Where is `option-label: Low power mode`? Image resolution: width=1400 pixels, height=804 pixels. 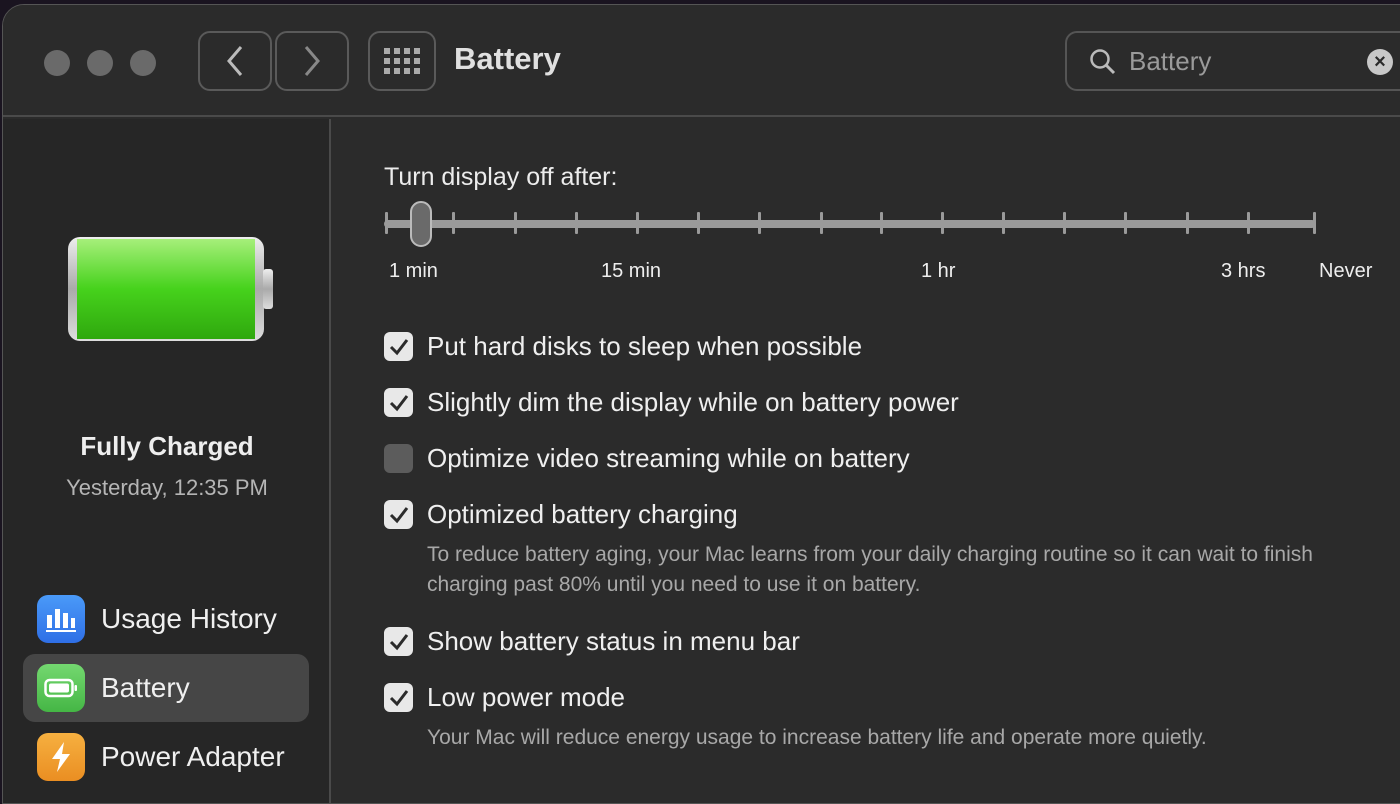 option-label: Low power mode is located at coordinates (526, 697).